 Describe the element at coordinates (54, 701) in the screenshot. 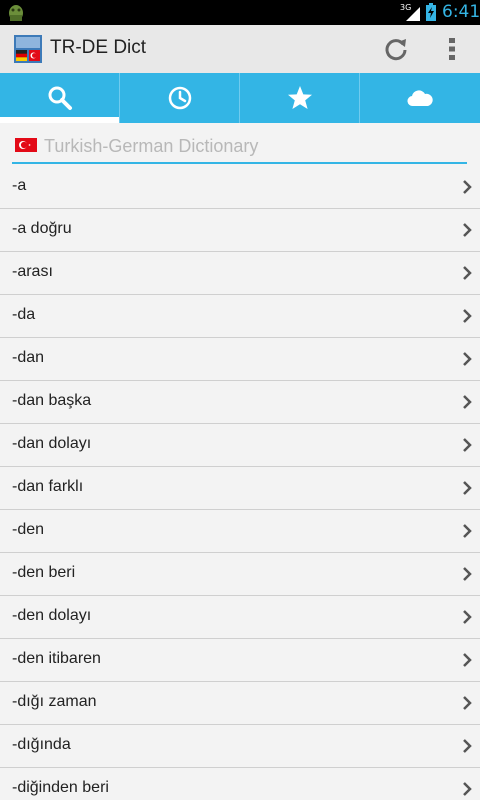

I see `list-item-label: -dığı zaman` at that location.